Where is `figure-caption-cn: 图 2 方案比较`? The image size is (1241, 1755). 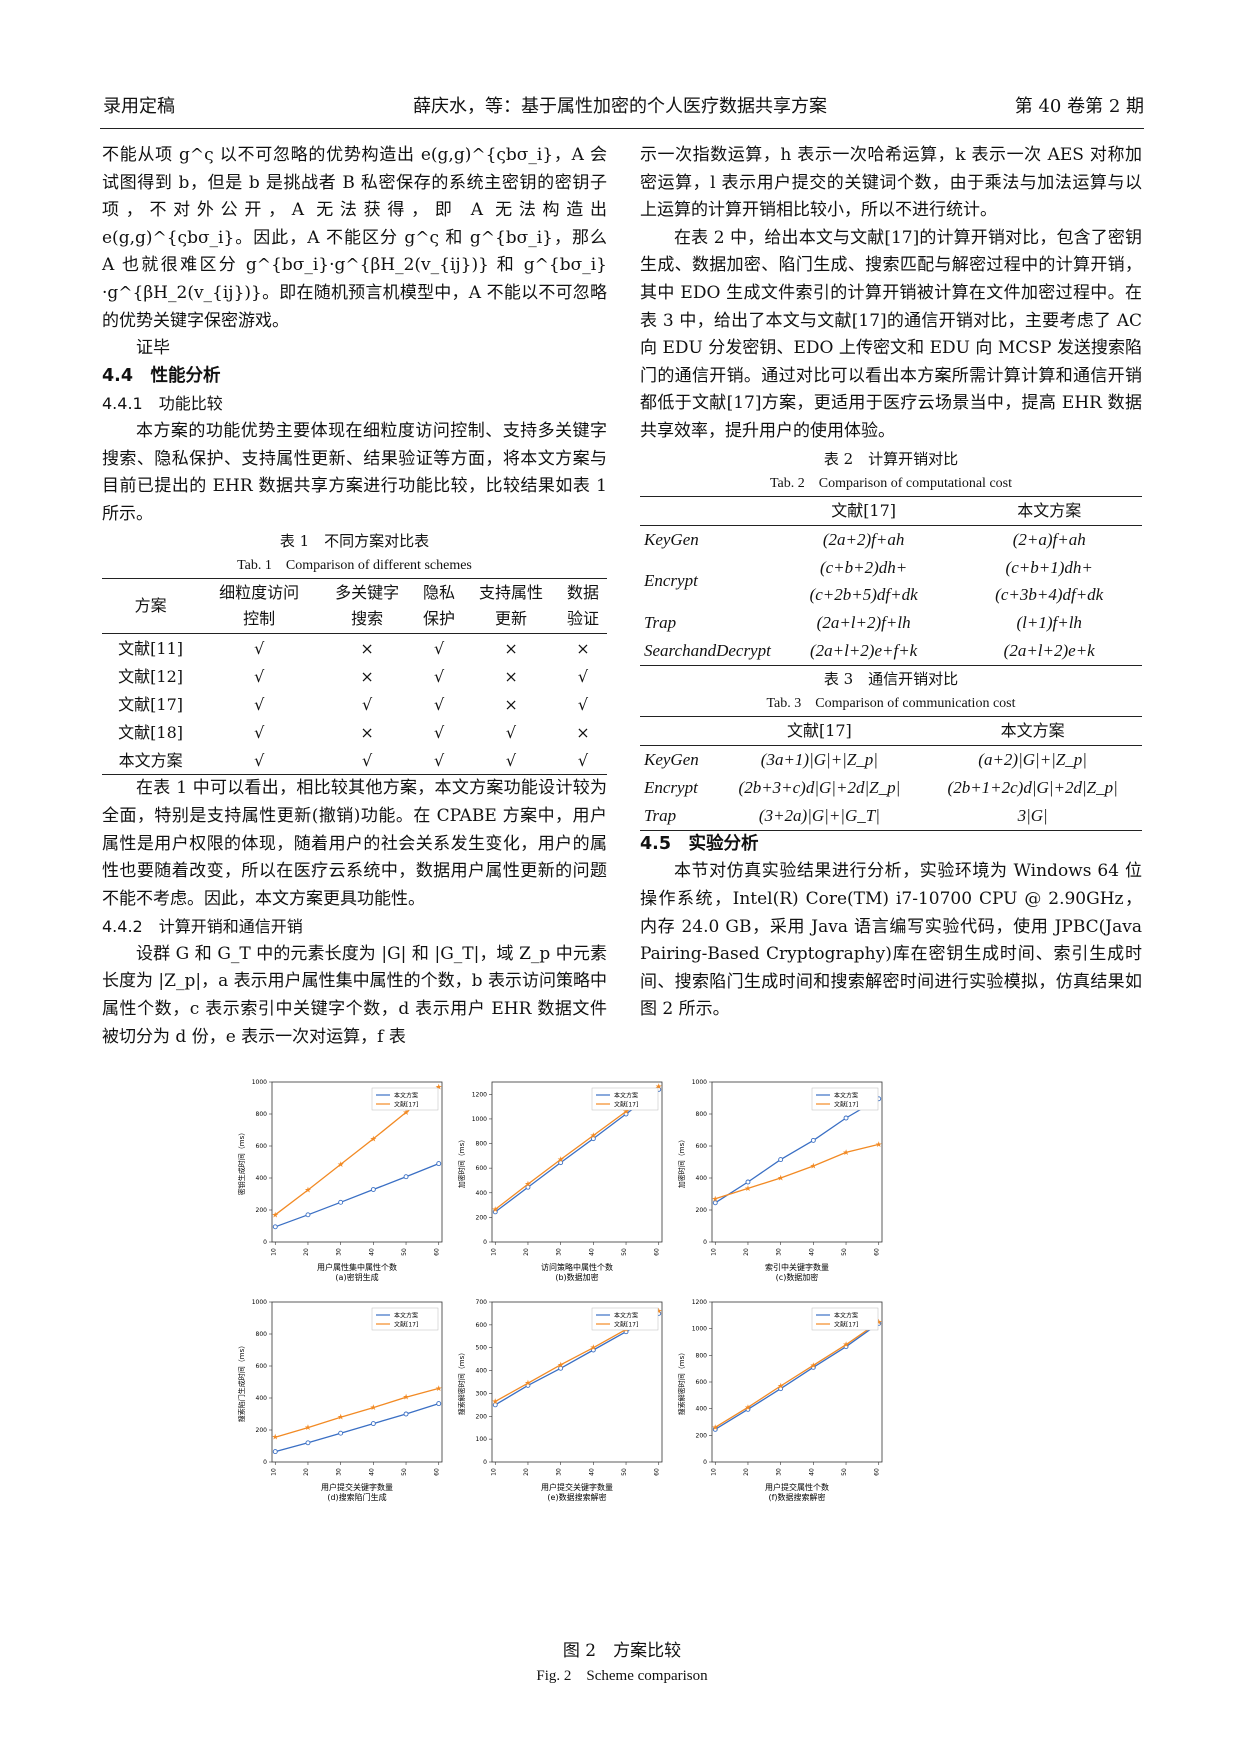
figure-caption-cn: 图 2 方案比较 is located at coordinates (622, 1651).